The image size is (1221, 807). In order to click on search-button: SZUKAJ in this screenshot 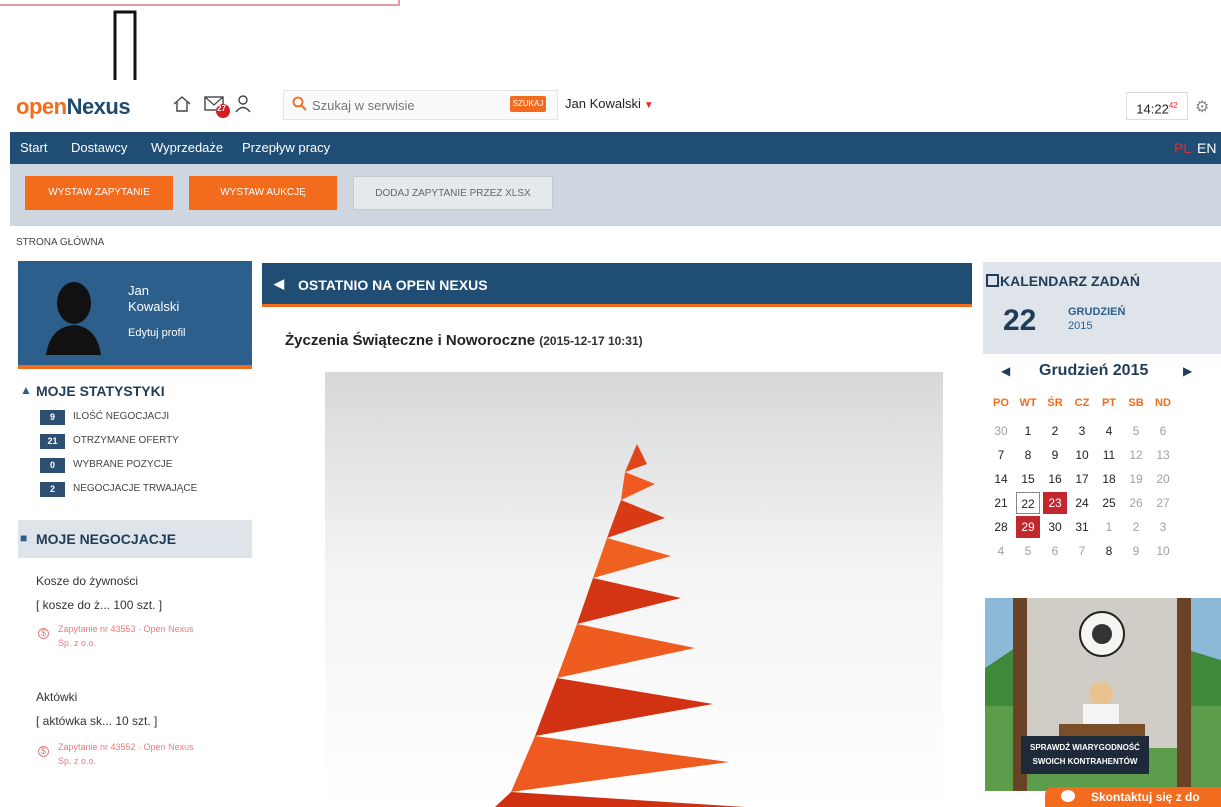, I will do `click(528, 104)`.